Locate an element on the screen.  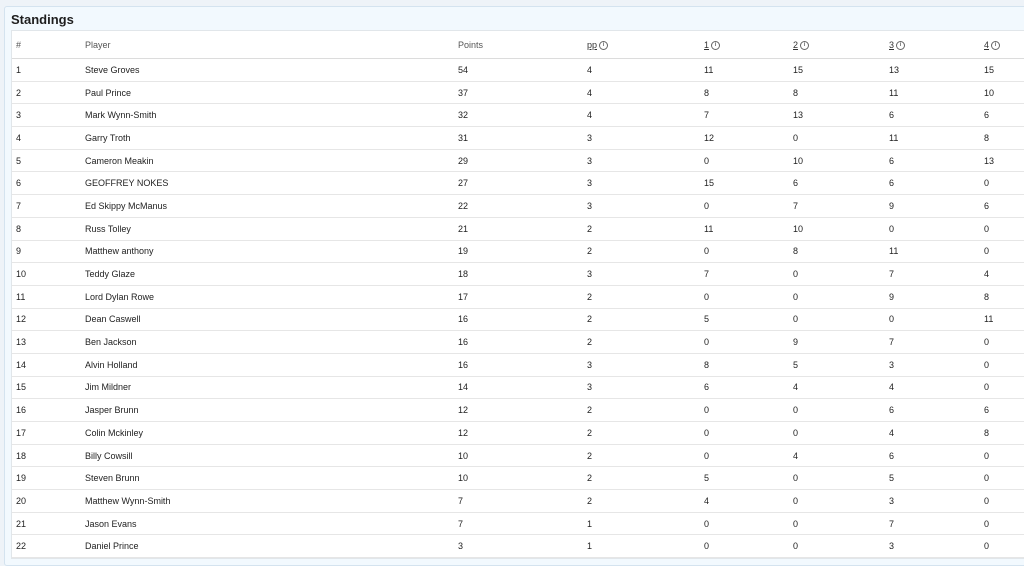
table-header-row: # Player Points pp i 1i 2i 3i 4i is located at coordinates (518, 45).